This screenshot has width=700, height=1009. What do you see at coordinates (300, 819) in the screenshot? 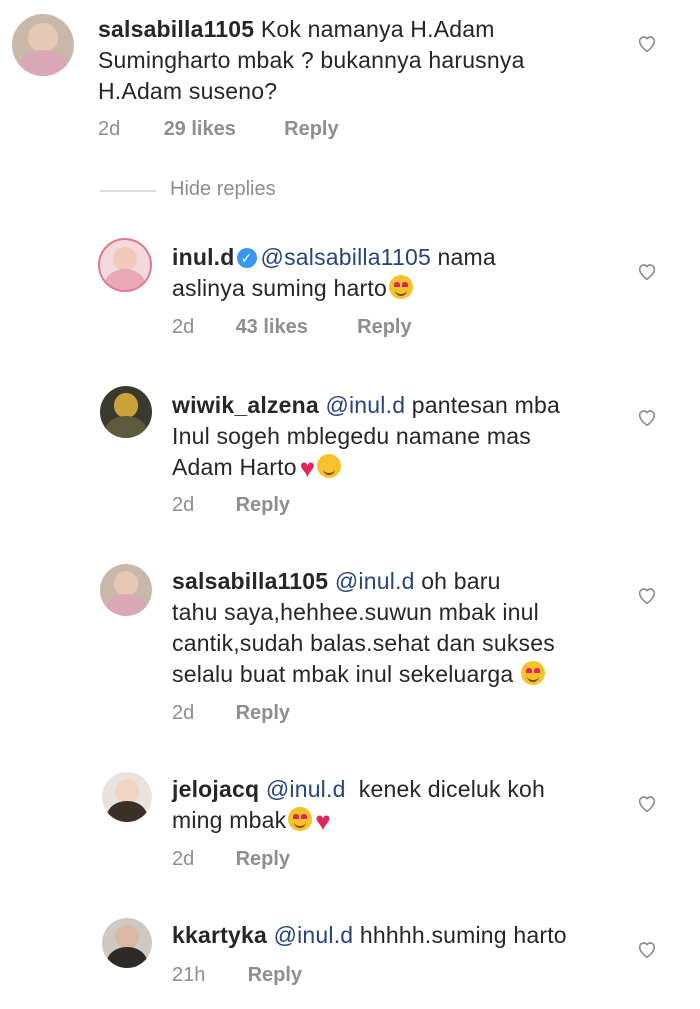
I see `kissing-face-emoji-icon` at bounding box center [300, 819].